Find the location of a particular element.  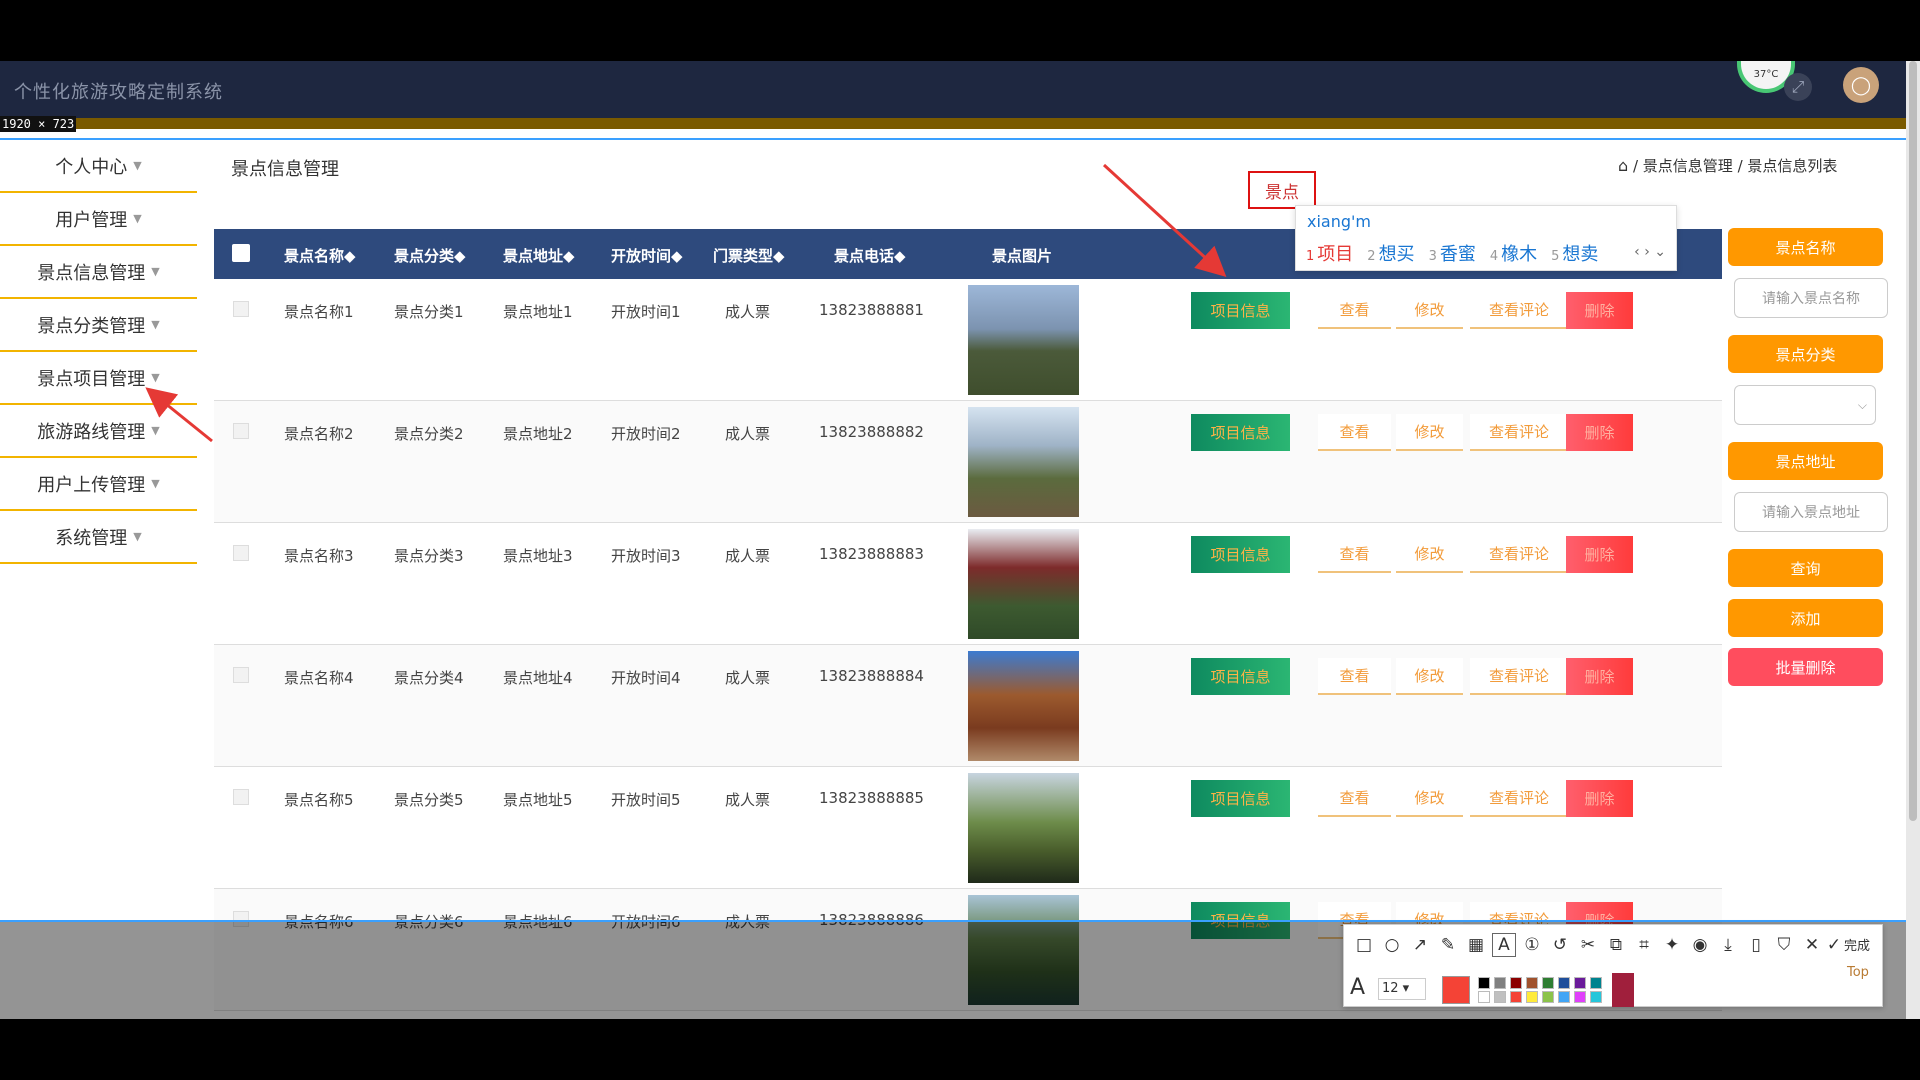

sidebar-item-users: 用户管理 ▼ is located at coordinates (98, 219).